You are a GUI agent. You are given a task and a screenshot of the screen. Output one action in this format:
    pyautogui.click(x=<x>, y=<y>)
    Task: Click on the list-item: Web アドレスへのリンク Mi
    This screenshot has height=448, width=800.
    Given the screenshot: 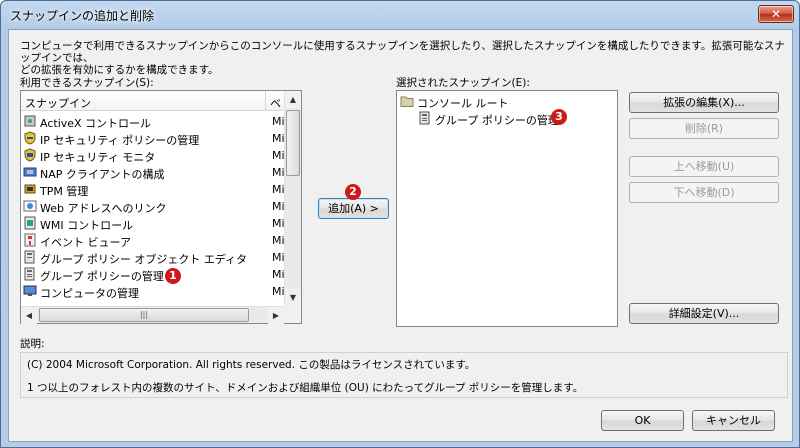 What is the action you would take?
    pyautogui.click(x=154, y=206)
    